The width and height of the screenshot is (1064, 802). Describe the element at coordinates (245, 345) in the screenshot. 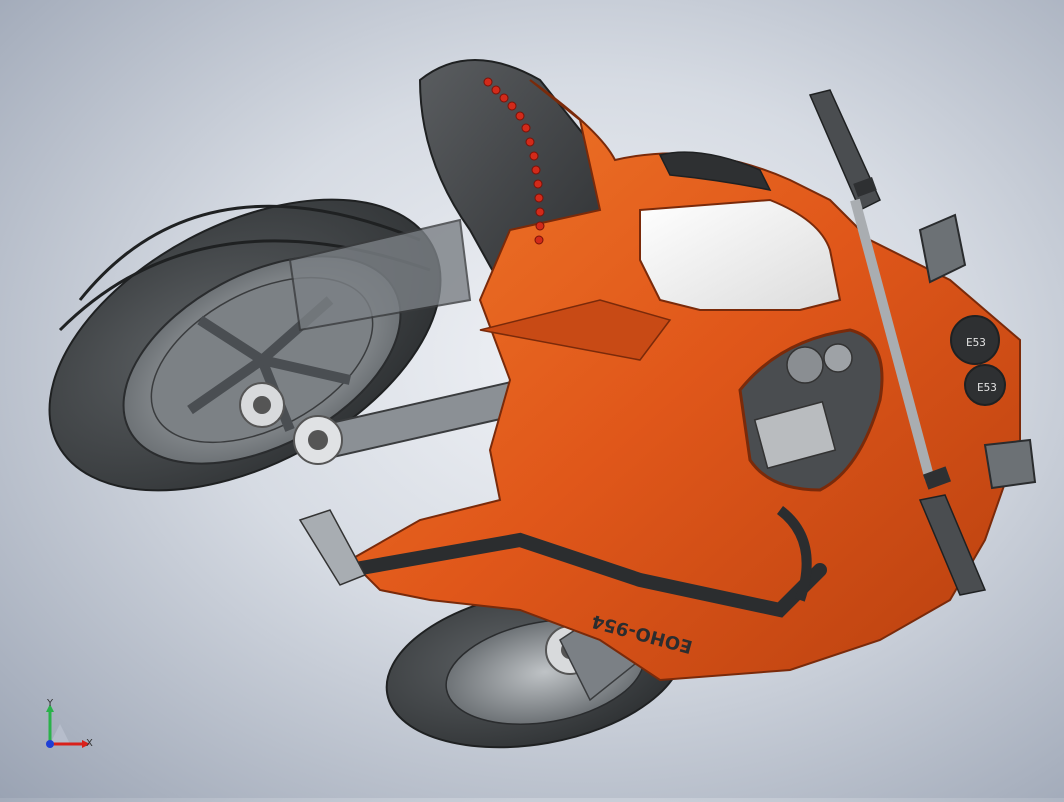

I see `rear-wheel` at that location.